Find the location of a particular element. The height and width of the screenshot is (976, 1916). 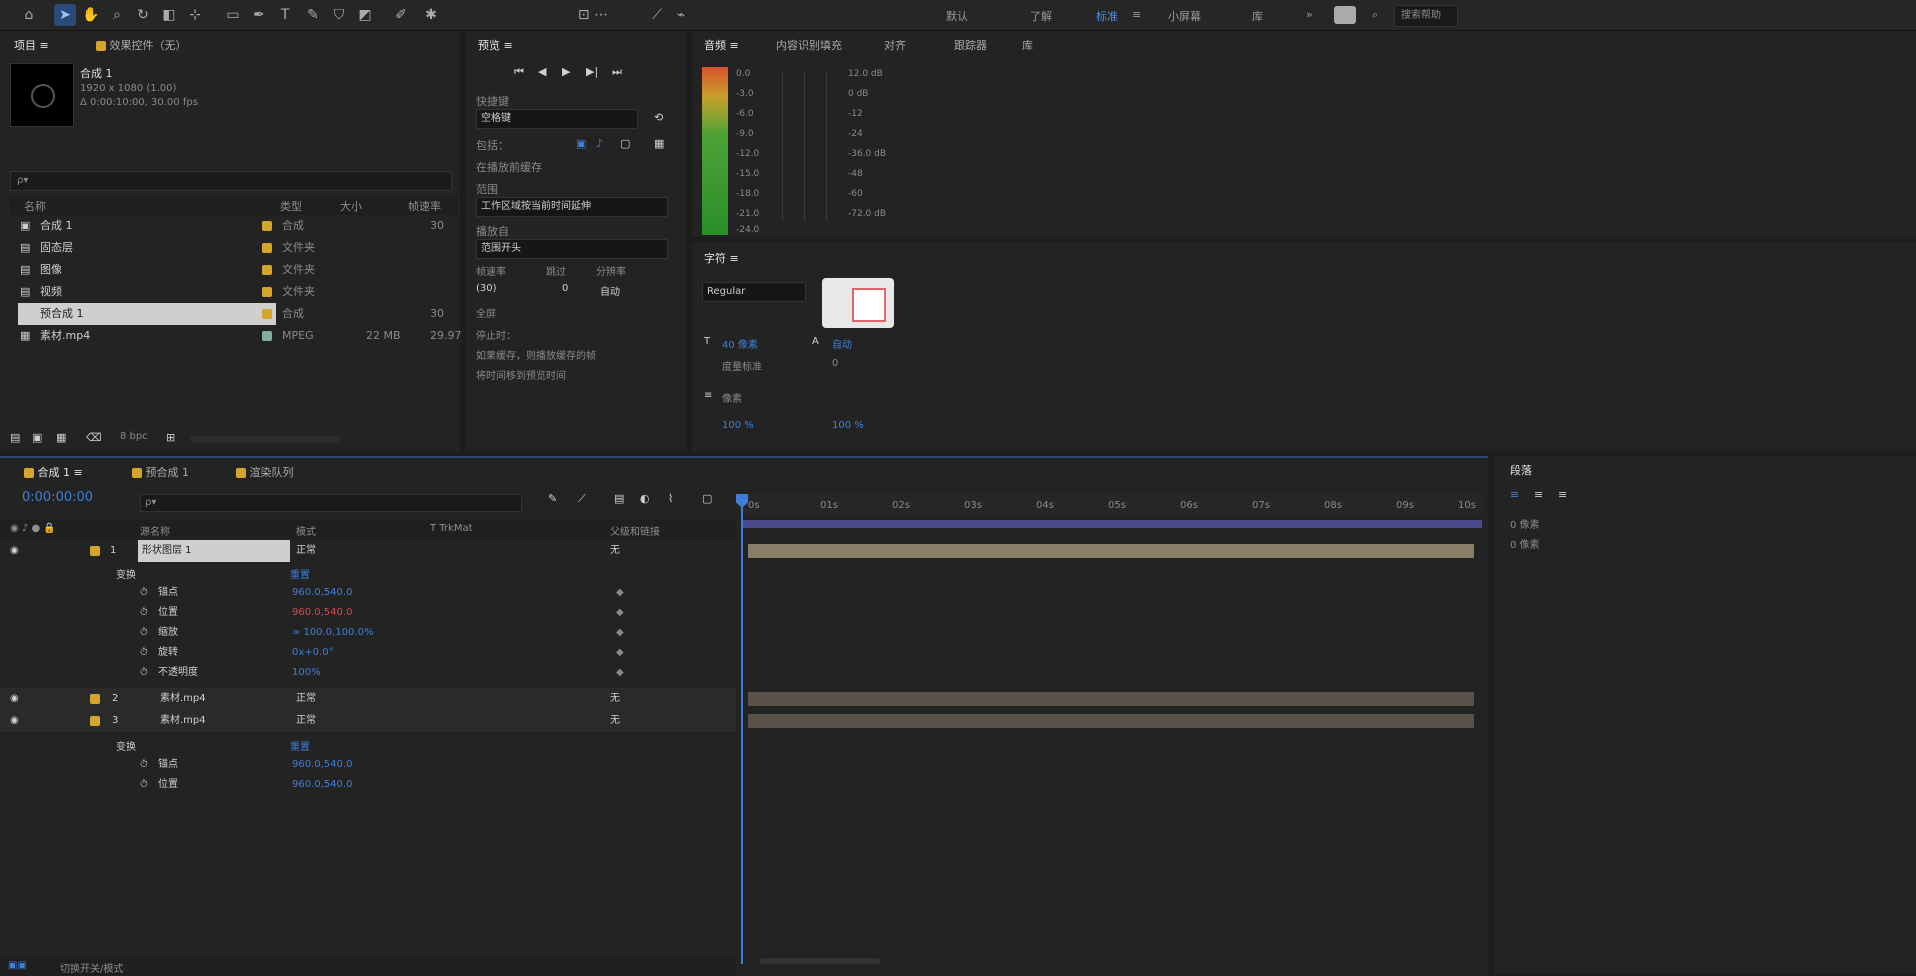

current-time-indicator is located at coordinates (742, 729).